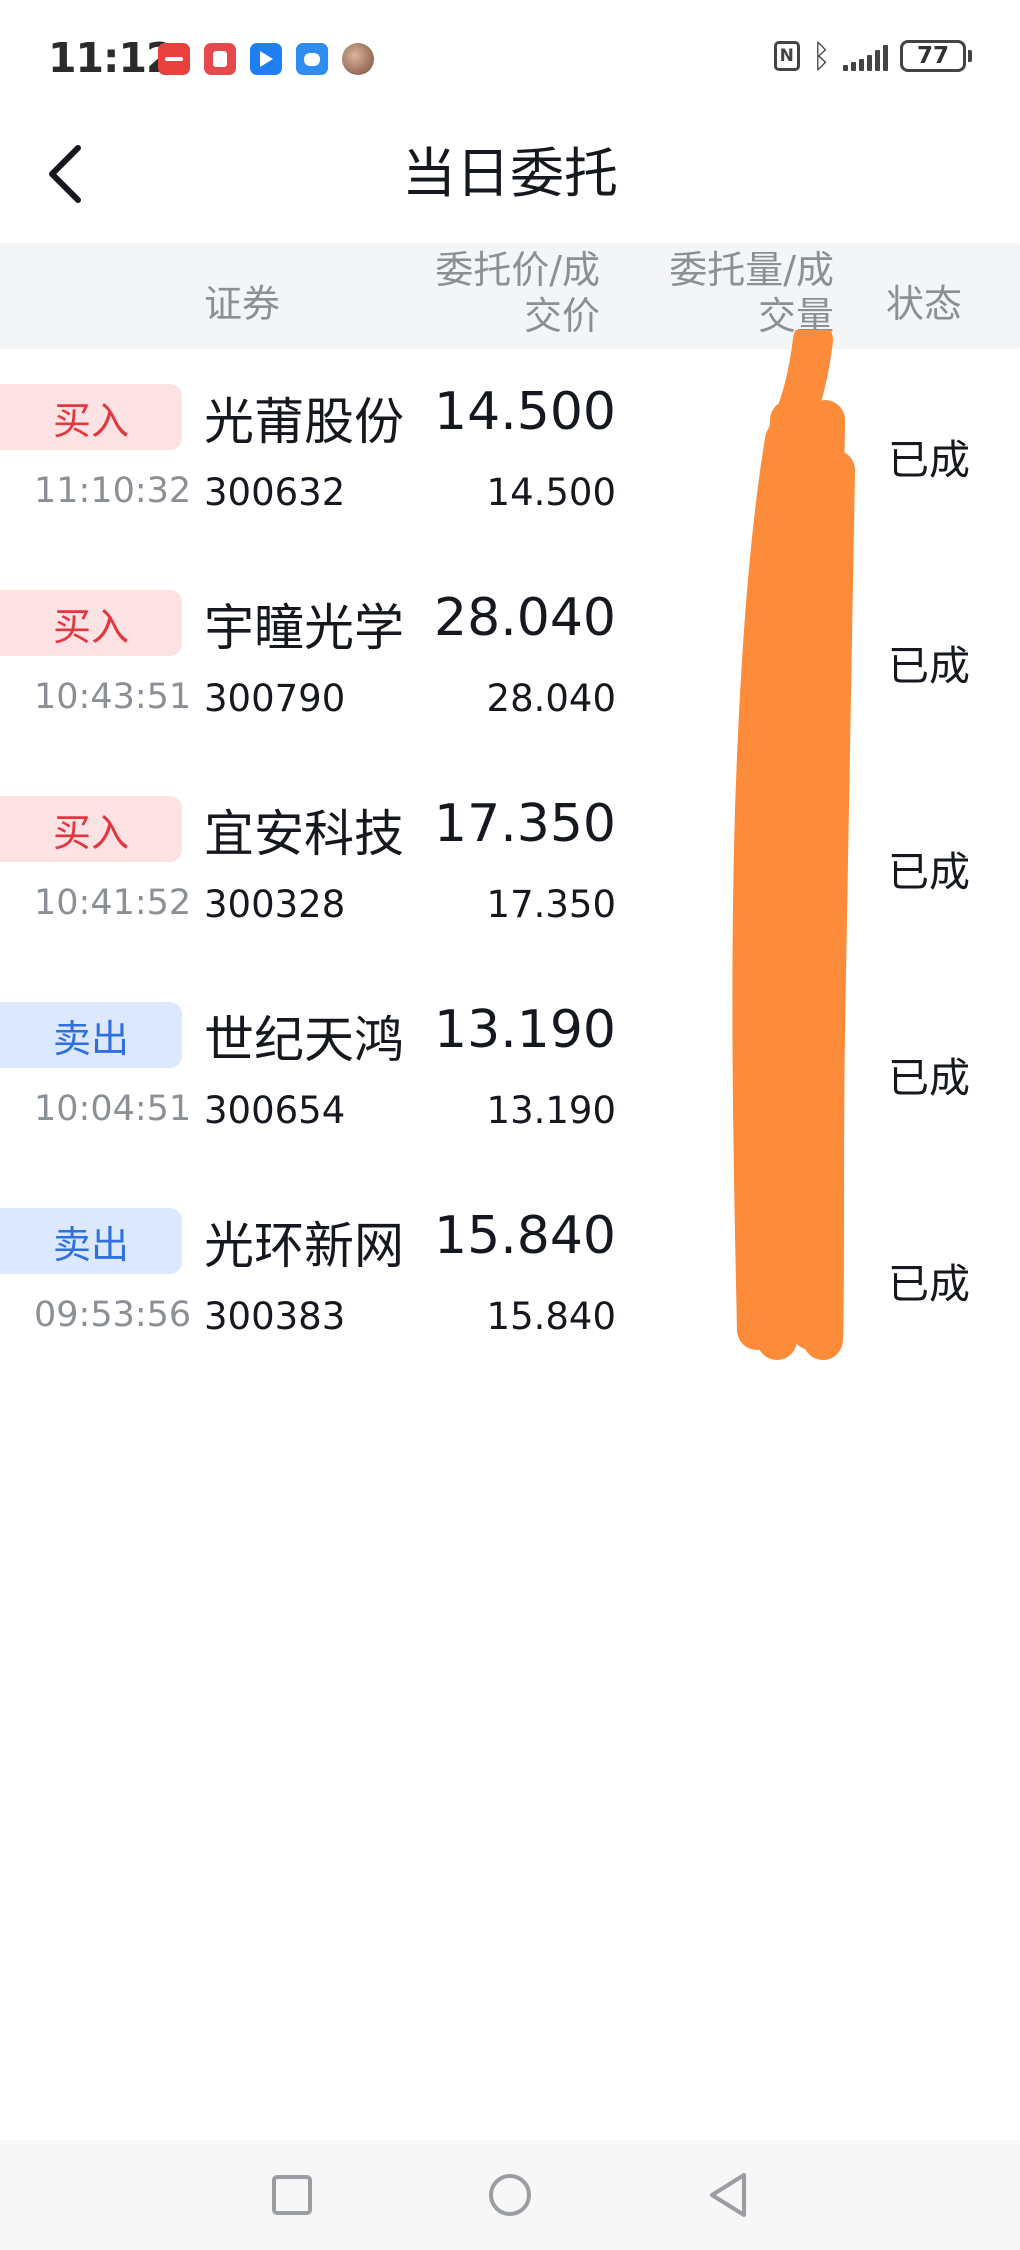  I want to click on back-button, so click(64, 174).